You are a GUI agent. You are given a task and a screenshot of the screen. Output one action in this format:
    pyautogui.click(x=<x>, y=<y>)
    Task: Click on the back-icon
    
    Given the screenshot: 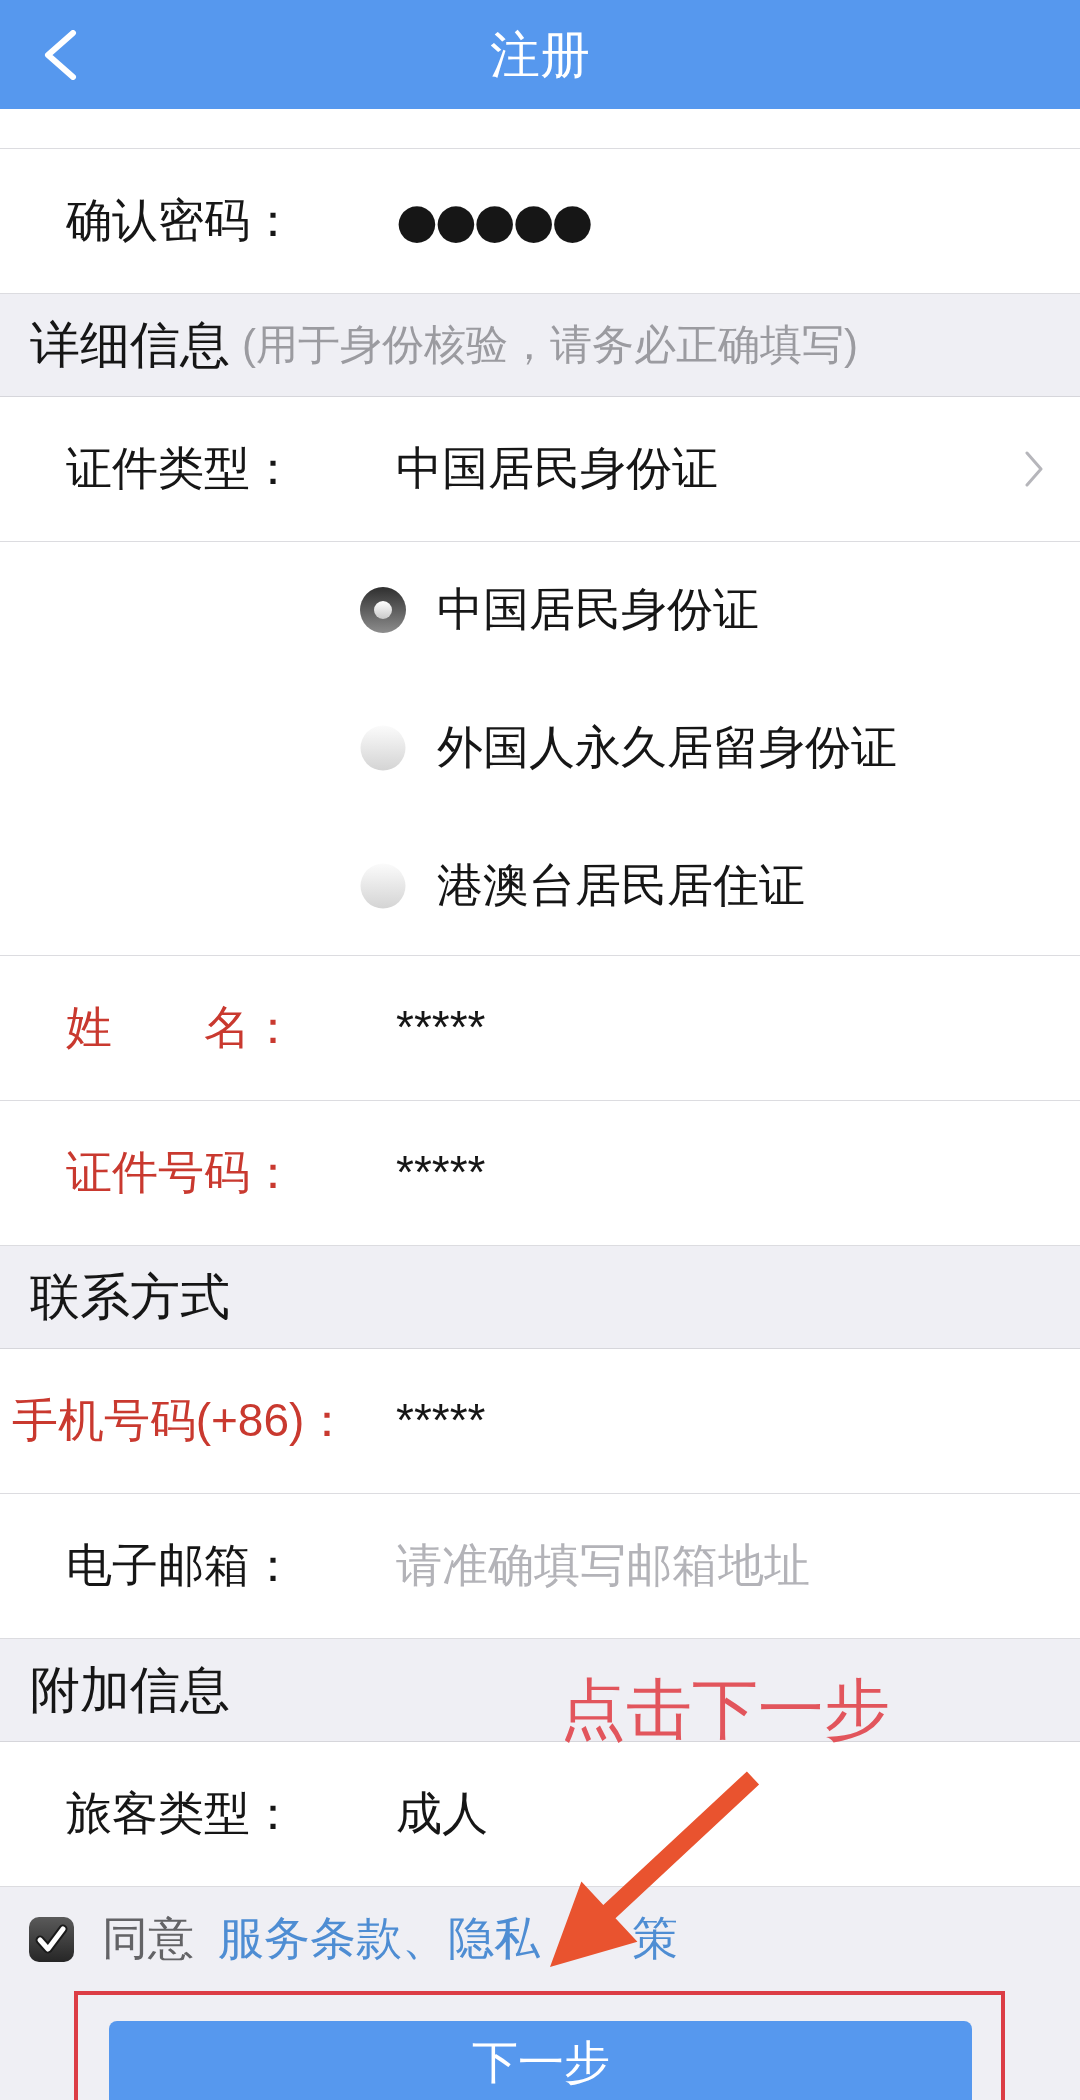 What is the action you would take?
    pyautogui.click(x=60, y=54)
    